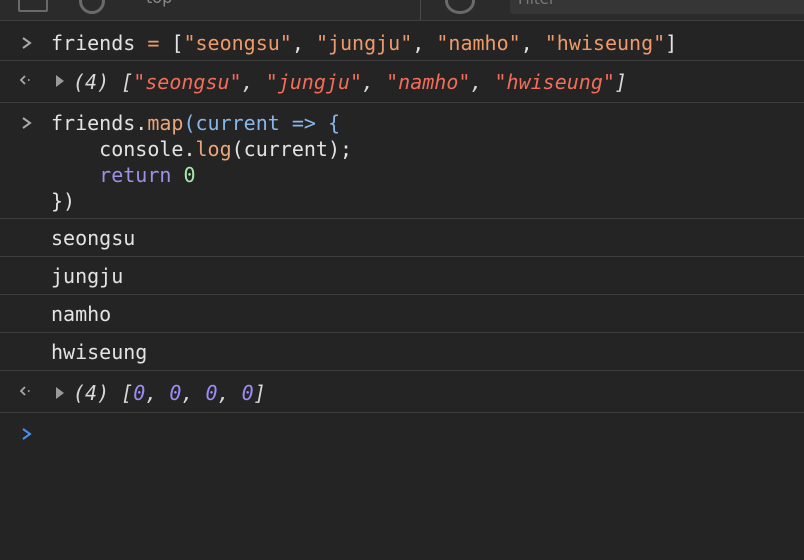 Image resolution: width=804 pixels, height=560 pixels. Describe the element at coordinates (189, 123) in the screenshot. I see `paren-open: (` at that location.